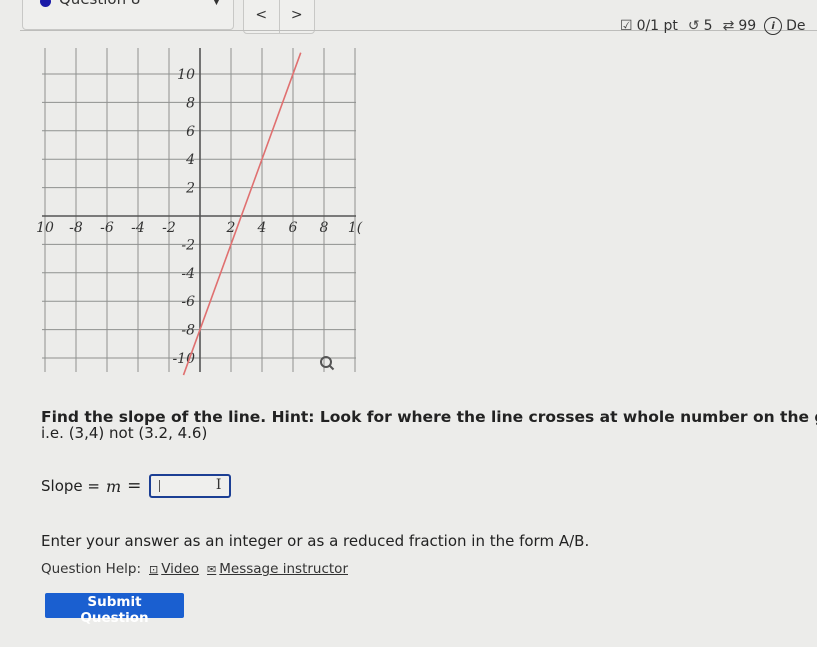 This screenshot has height=647, width=817. What do you see at coordinates (708, 26) in the screenshot?
I see `retries-text: 5` at bounding box center [708, 26].